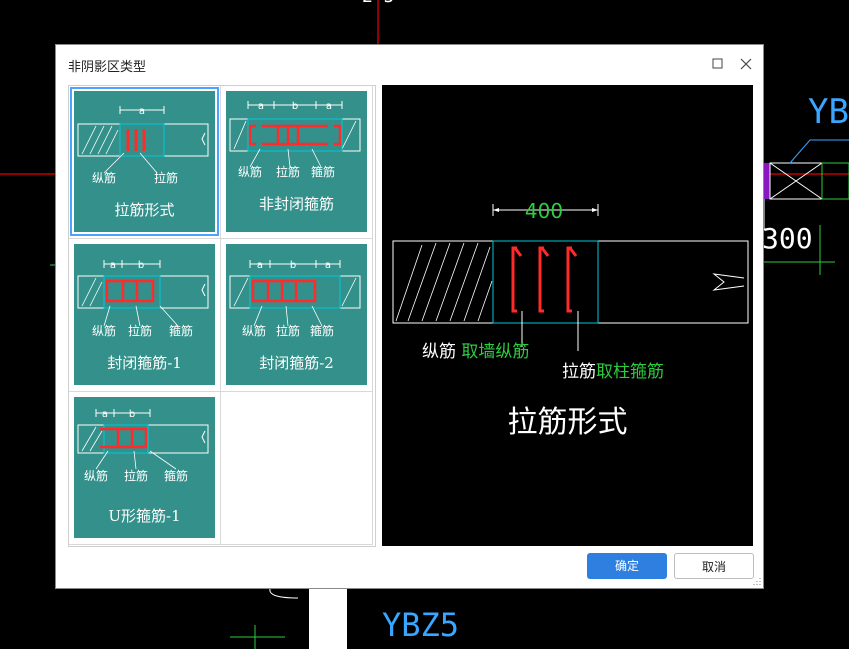 This screenshot has width=849, height=649. Describe the element at coordinates (378, 3) in the screenshot. I see `bg-label-top-fragment: 2 5` at that location.